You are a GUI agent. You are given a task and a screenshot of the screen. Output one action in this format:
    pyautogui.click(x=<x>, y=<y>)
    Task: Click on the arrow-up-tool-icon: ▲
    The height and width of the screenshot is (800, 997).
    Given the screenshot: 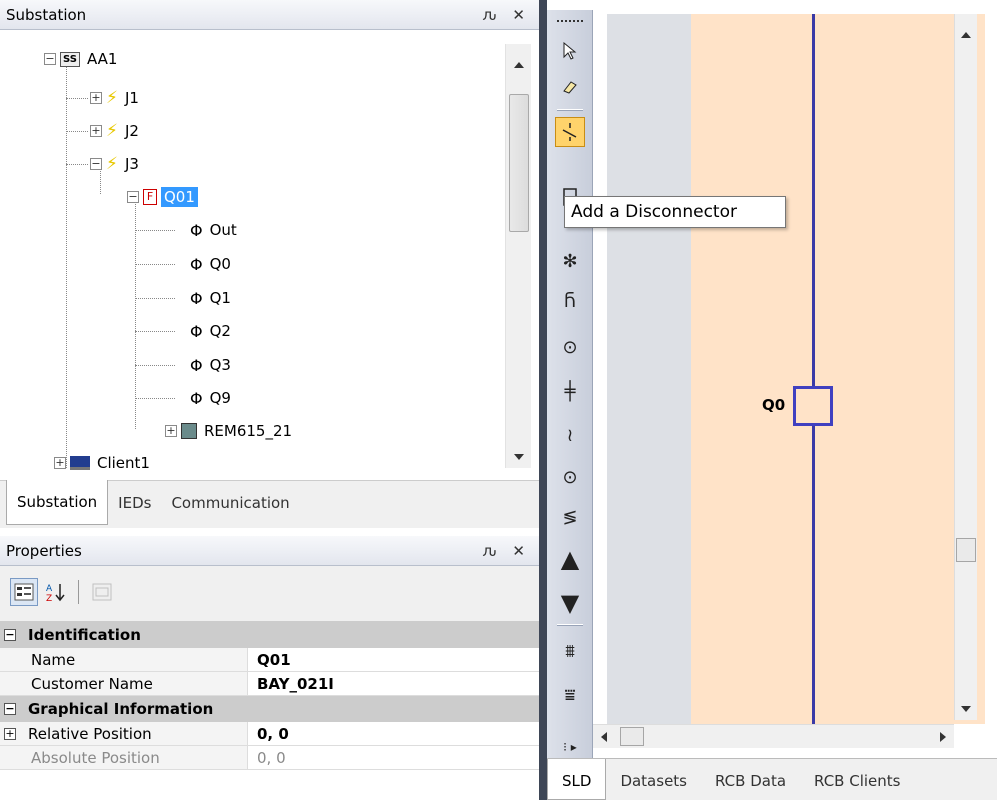 What is the action you would take?
    pyautogui.click(x=570, y=559)
    